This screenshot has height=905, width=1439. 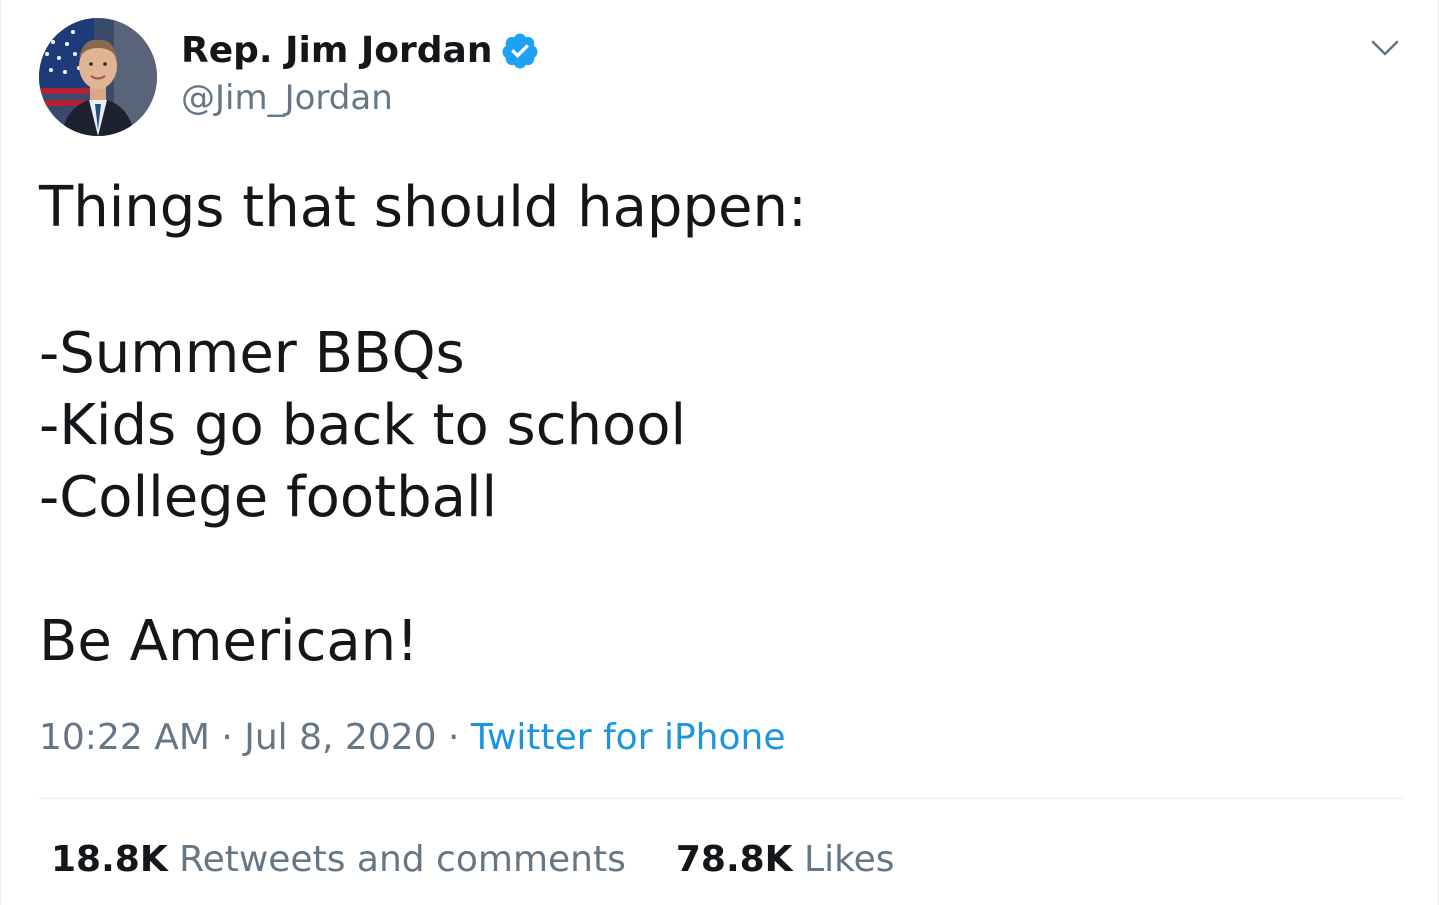 I want to click on likes-stat: 78.8K Likes, so click(x=785, y=860).